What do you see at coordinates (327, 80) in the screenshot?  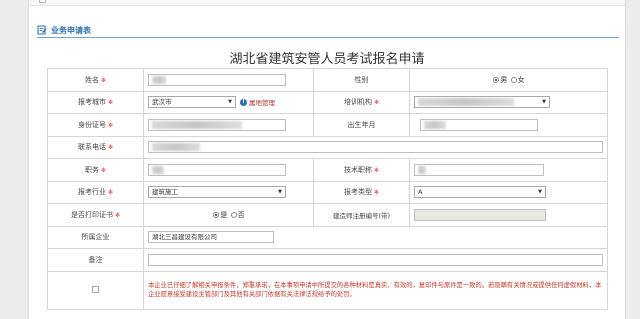 I see `form-row: 姓名 ✻ 性别 男 女` at bounding box center [327, 80].